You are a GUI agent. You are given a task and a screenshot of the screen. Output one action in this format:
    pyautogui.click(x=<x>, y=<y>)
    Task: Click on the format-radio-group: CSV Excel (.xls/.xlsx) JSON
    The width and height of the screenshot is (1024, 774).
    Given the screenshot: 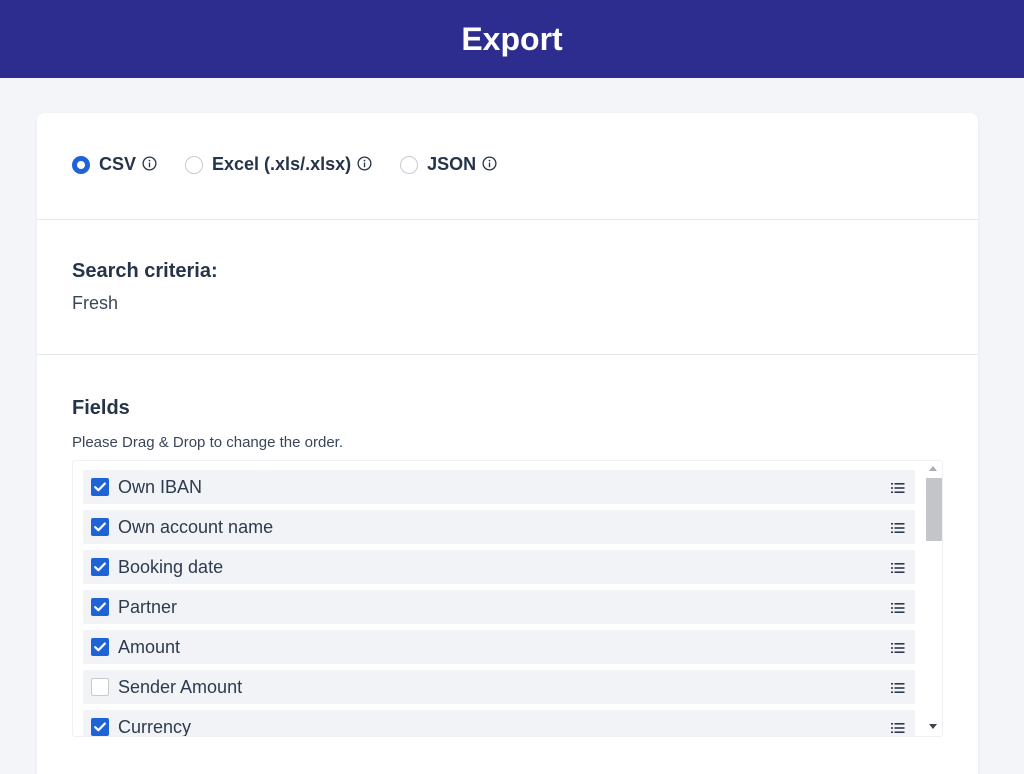 What is the action you would take?
    pyautogui.click(x=298, y=164)
    